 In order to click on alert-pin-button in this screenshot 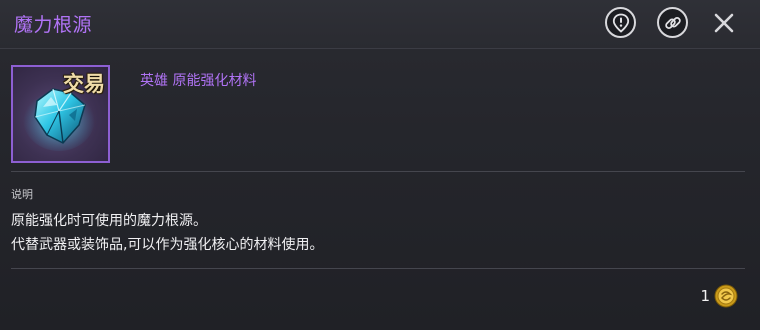, I will do `click(620, 22)`.